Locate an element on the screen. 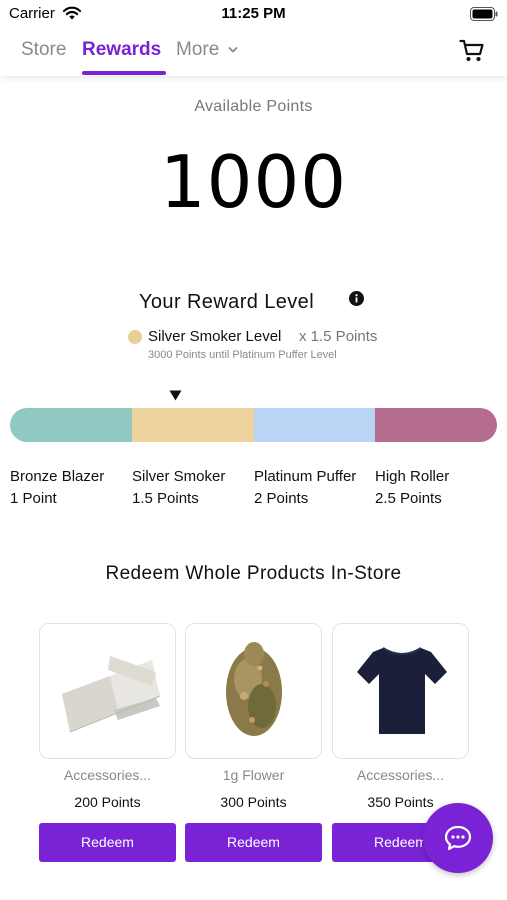 The height and width of the screenshot is (900, 507). current-level-name: Silver Smoker Level is located at coordinates (215, 336).